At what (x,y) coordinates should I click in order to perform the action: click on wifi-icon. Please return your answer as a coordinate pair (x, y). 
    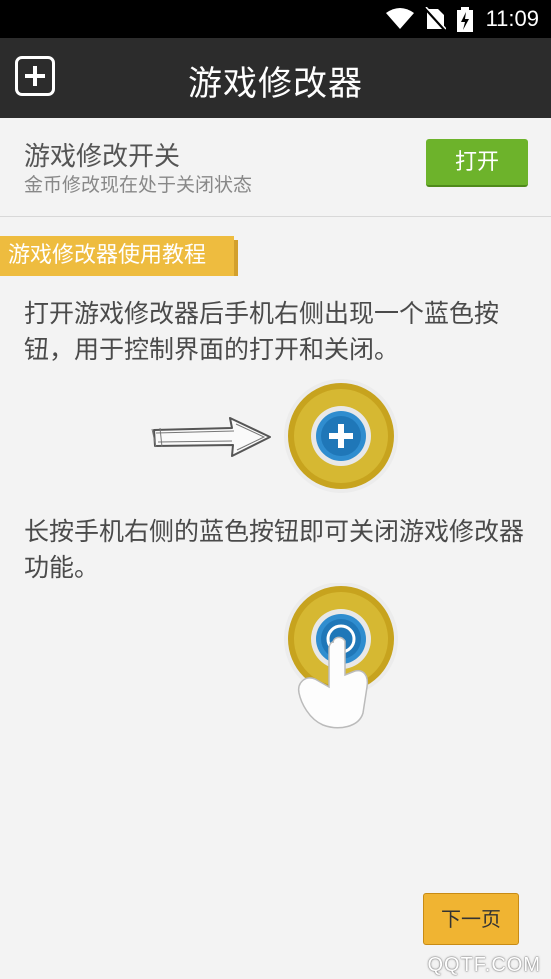
    Looking at the image, I should click on (400, 18).